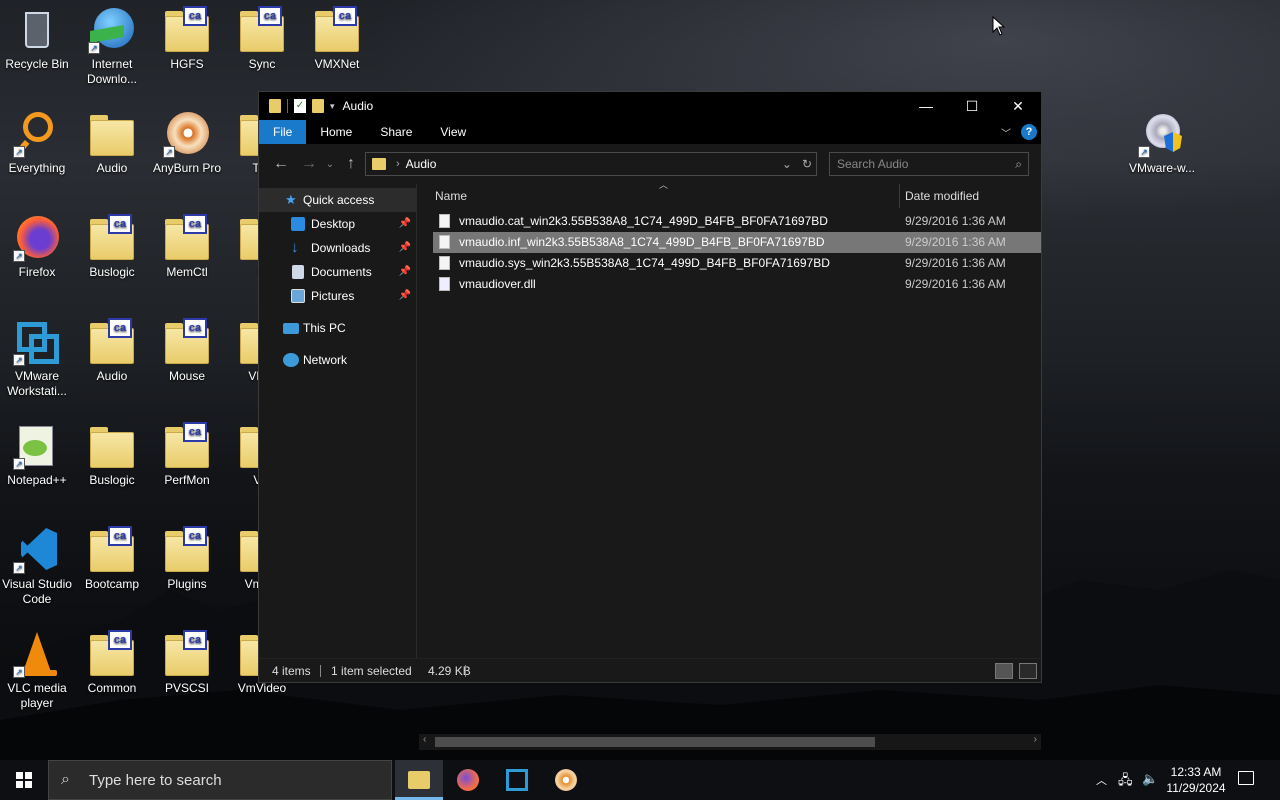 The image size is (1280, 800). I want to click on close-button: ✕, so click(1018, 106).